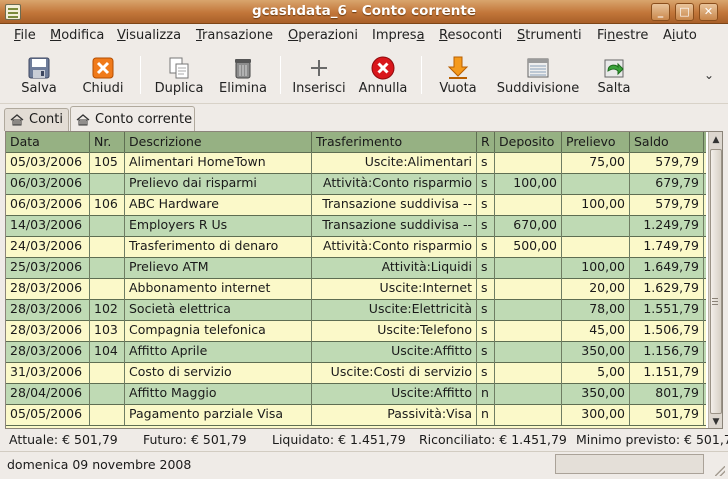 This screenshot has width=728, height=479. I want to click on cell-data: 05/05/2006, so click(48, 414).